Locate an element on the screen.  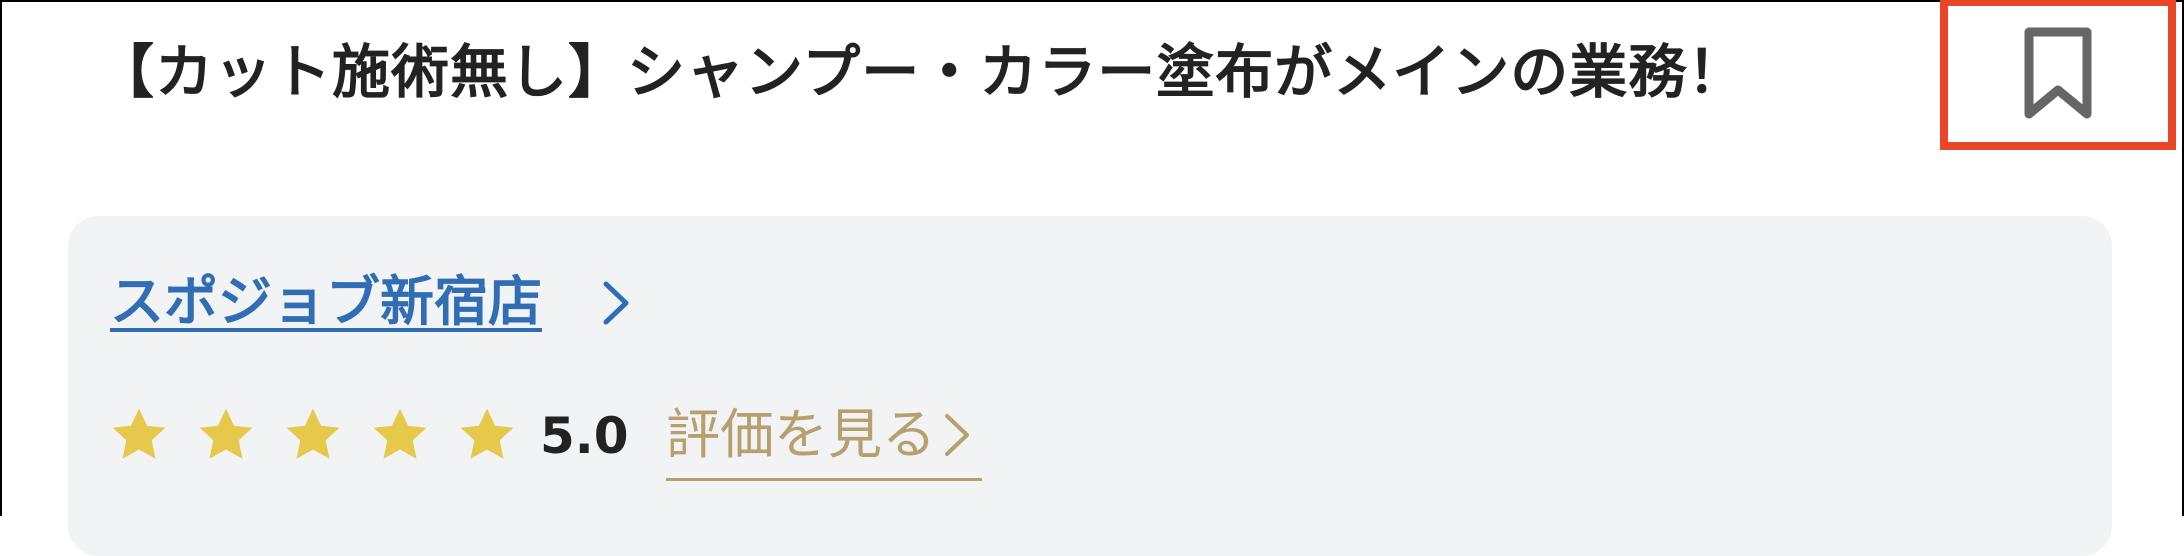
rating-stars is located at coordinates (313, 435).